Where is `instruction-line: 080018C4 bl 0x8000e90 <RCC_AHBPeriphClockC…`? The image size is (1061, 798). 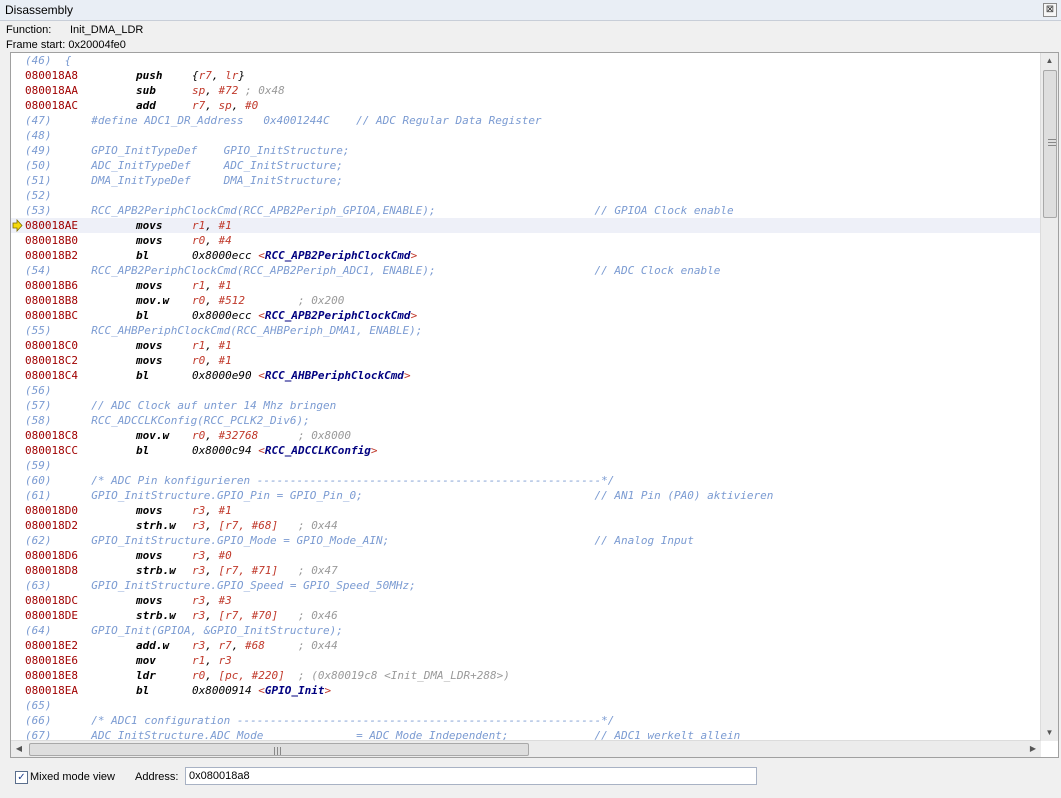 instruction-line: 080018C4 bl 0x8000e90 <RCC_AHBPeriphClockC… is located at coordinates (526, 375).